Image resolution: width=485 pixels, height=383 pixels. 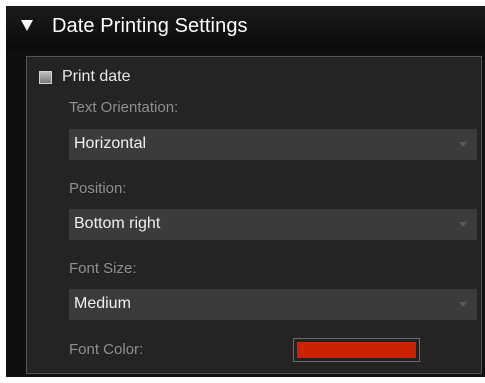 I want to click on font-size-select: Medium, so click(x=273, y=304).